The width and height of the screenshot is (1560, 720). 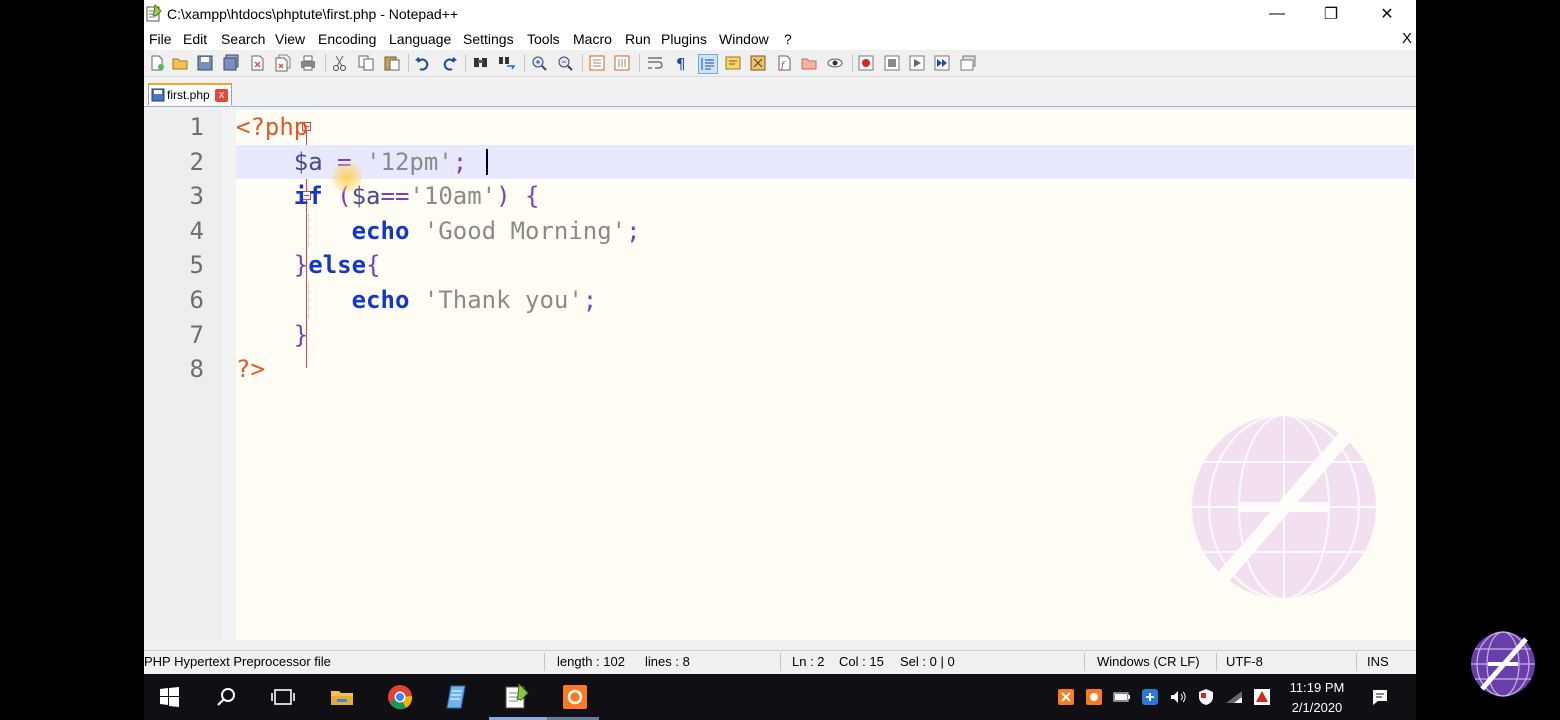 What do you see at coordinates (488, 39) in the screenshot?
I see `menu-settings: Settings` at bounding box center [488, 39].